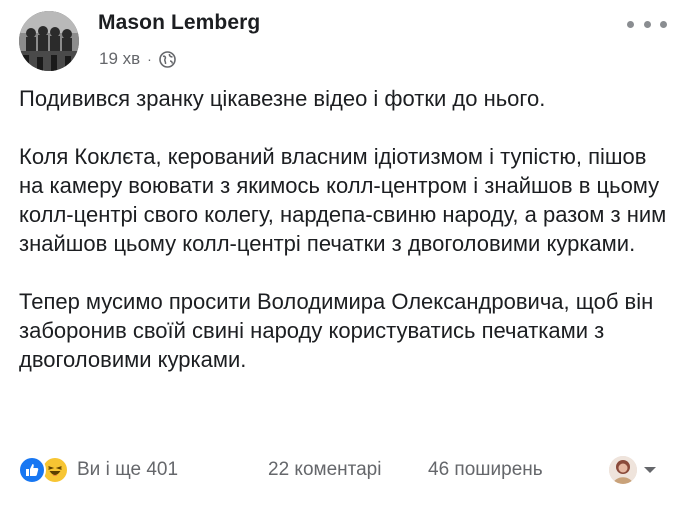 The height and width of the screenshot is (506, 680). I want to click on more-options-button, so click(647, 24).